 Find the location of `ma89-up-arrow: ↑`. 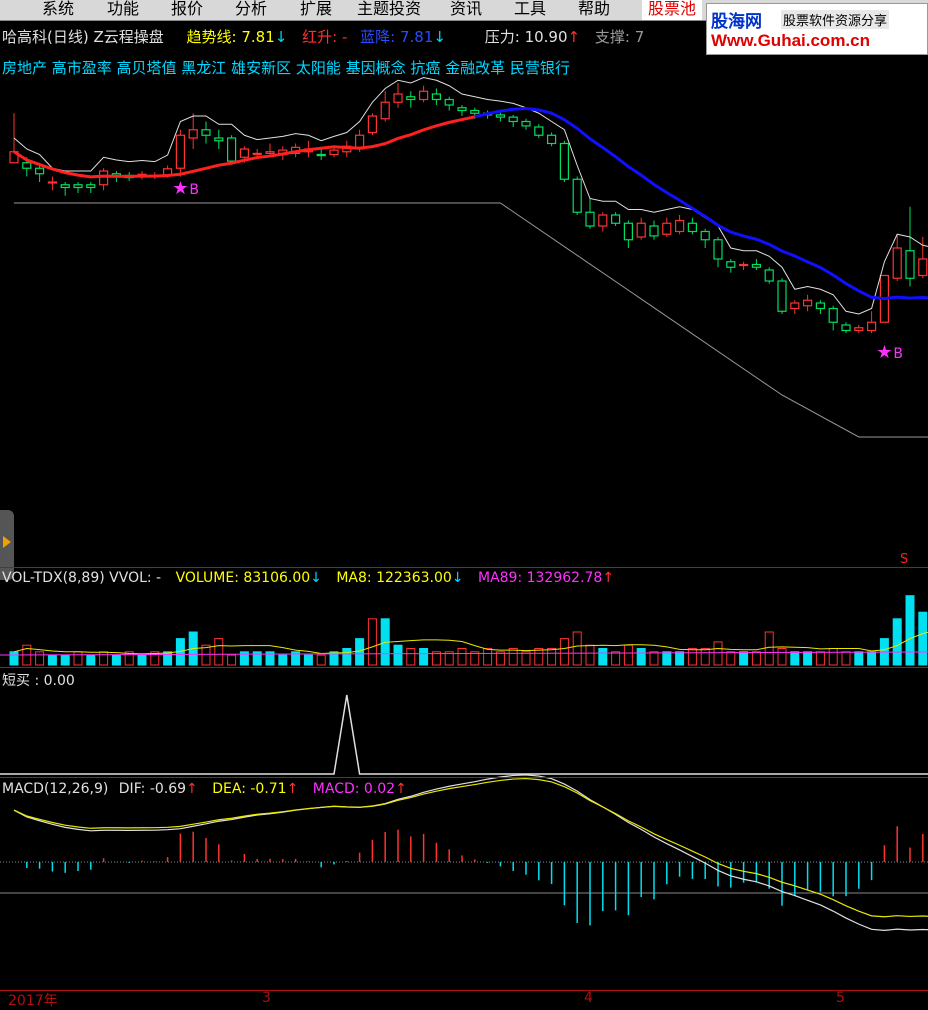

ma89-up-arrow: ↑ is located at coordinates (608, 578).